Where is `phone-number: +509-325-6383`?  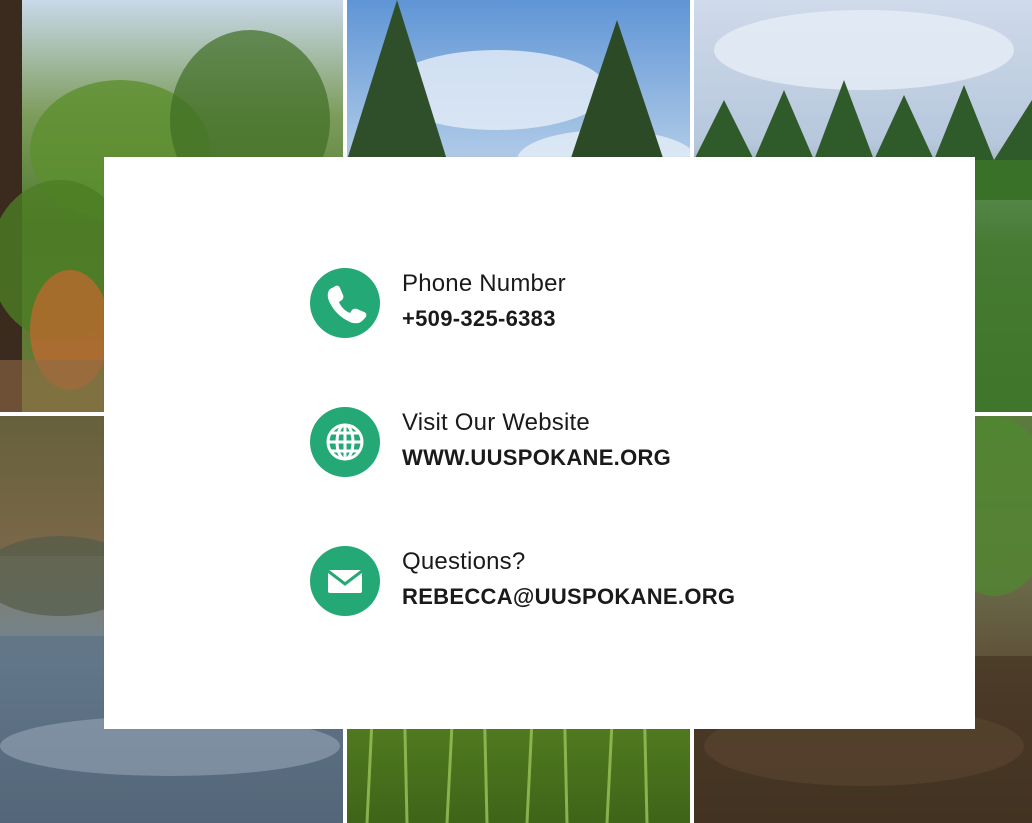
phone-number: +509-325-6383 is located at coordinates (479, 319).